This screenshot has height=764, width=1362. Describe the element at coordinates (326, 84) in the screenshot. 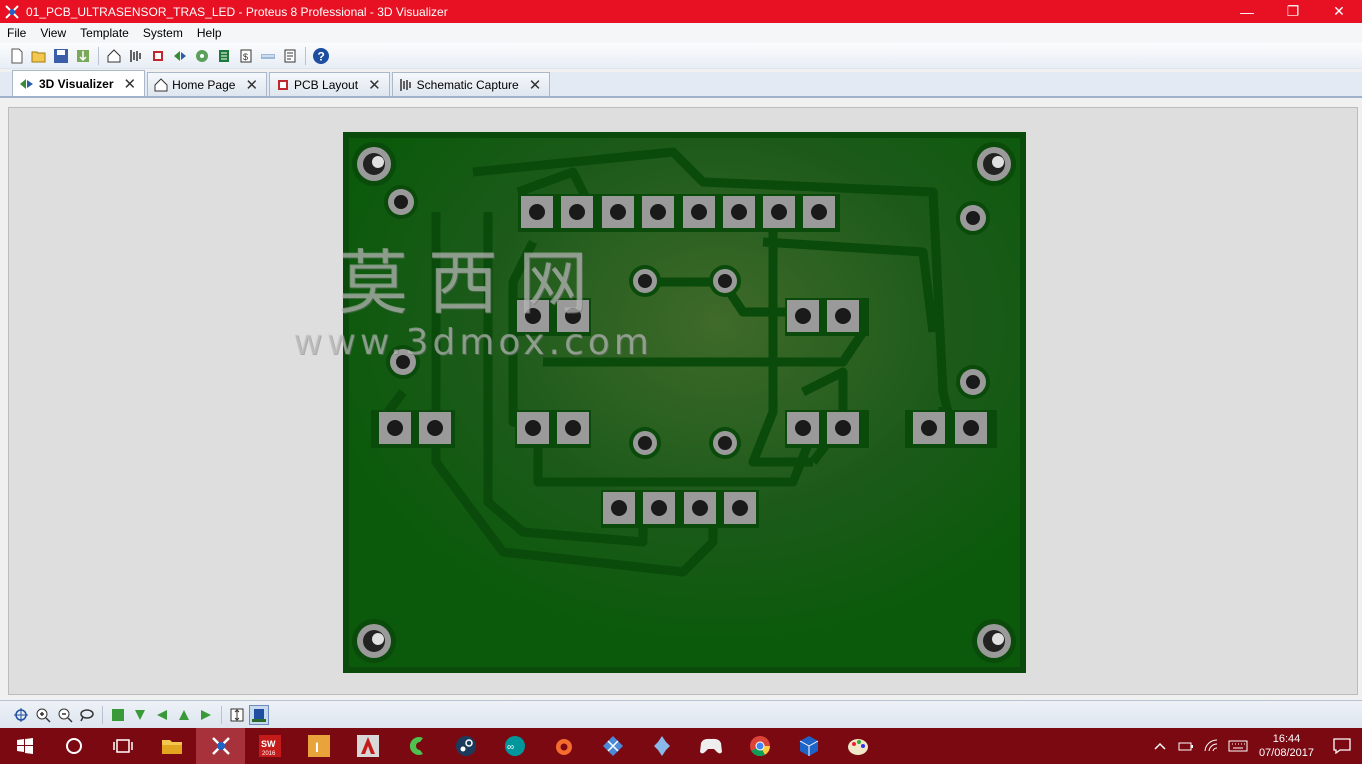

I see `tab-label: PCB Layout` at that location.